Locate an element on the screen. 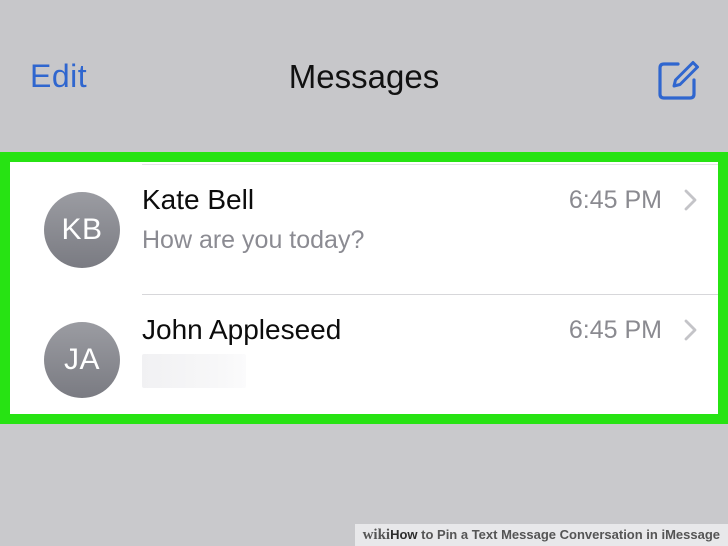 The image size is (728, 546). contact-name: John Appleseed is located at coordinates (242, 329).